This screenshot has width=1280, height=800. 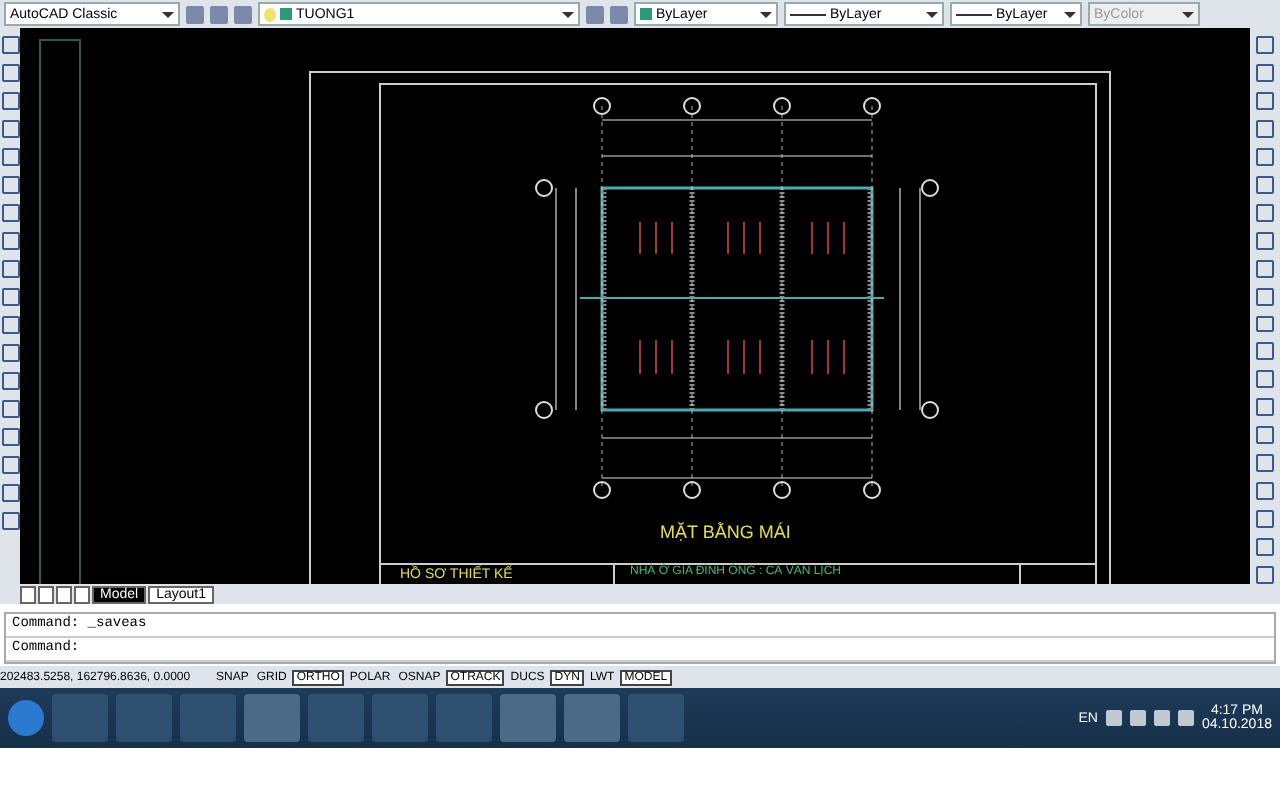 I want to click on bulb-icon, so click(x=270, y=14).